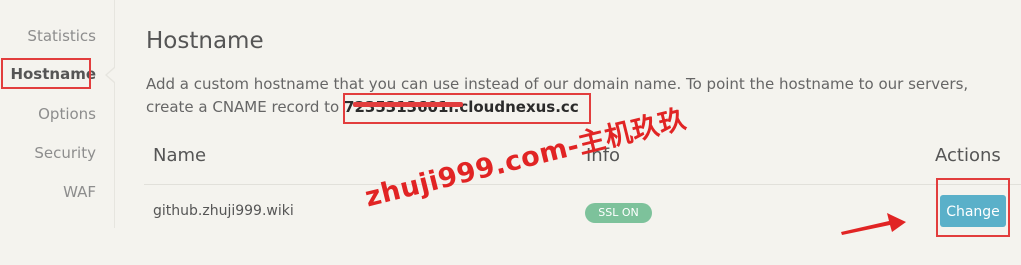 The width and height of the screenshot is (1021, 265). I want to click on sidebar-item-security: Security, so click(65, 153).